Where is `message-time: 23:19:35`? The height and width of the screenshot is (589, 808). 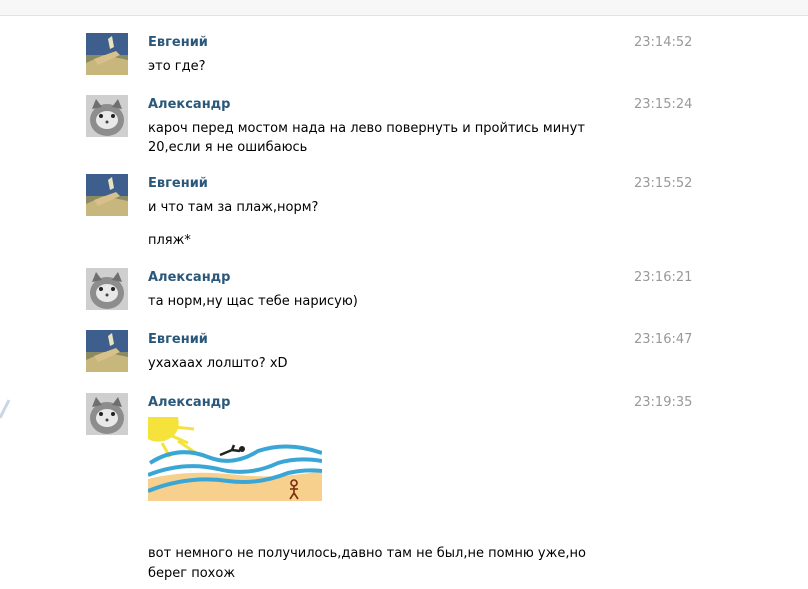
message-time: 23:19:35 is located at coordinates (663, 402).